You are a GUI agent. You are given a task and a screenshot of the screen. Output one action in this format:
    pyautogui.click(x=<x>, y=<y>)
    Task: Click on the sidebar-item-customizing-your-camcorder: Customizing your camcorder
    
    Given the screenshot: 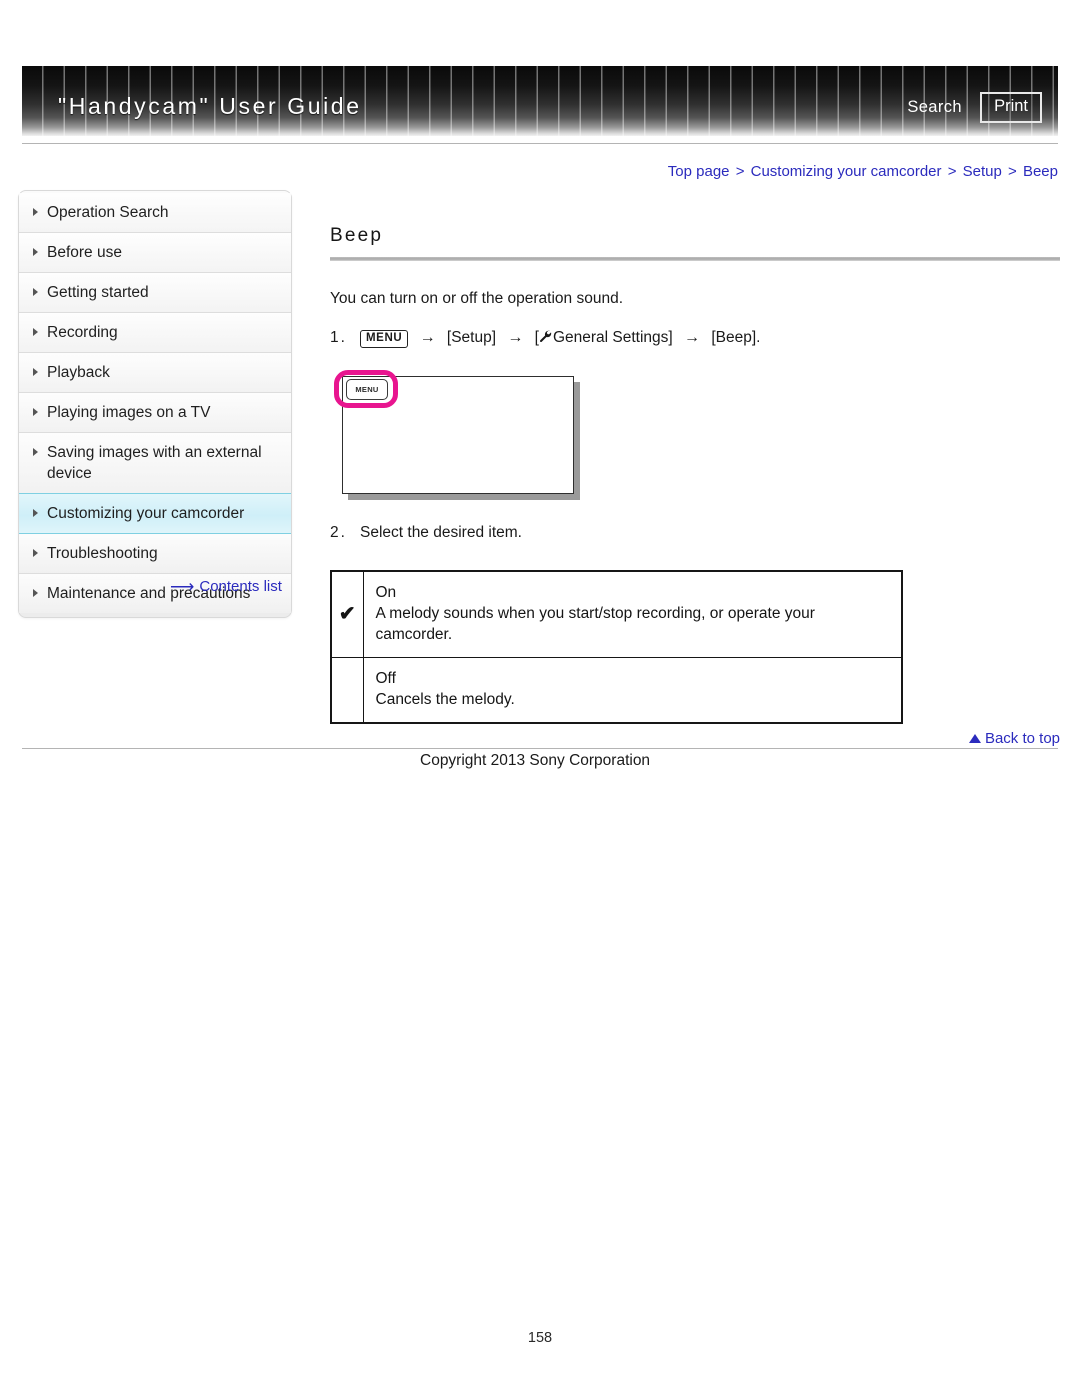 What is the action you would take?
    pyautogui.click(x=155, y=513)
    